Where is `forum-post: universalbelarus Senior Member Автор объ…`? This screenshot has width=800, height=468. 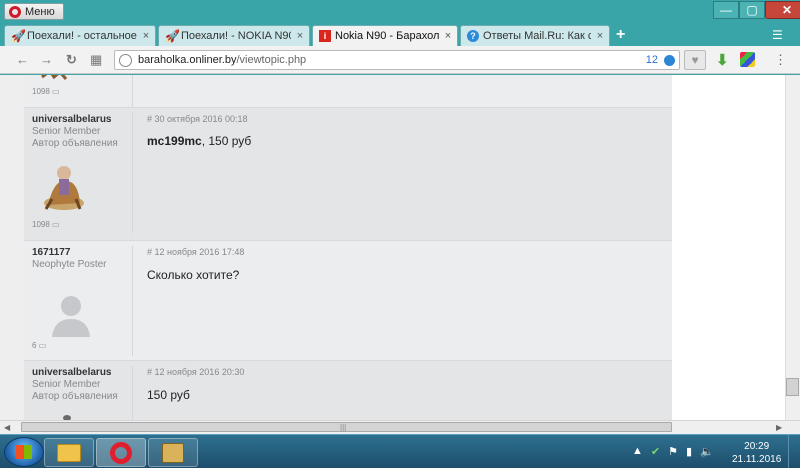
forum-post: universalbelarus Senior Member Автор объ… is located at coordinates (348, 390).